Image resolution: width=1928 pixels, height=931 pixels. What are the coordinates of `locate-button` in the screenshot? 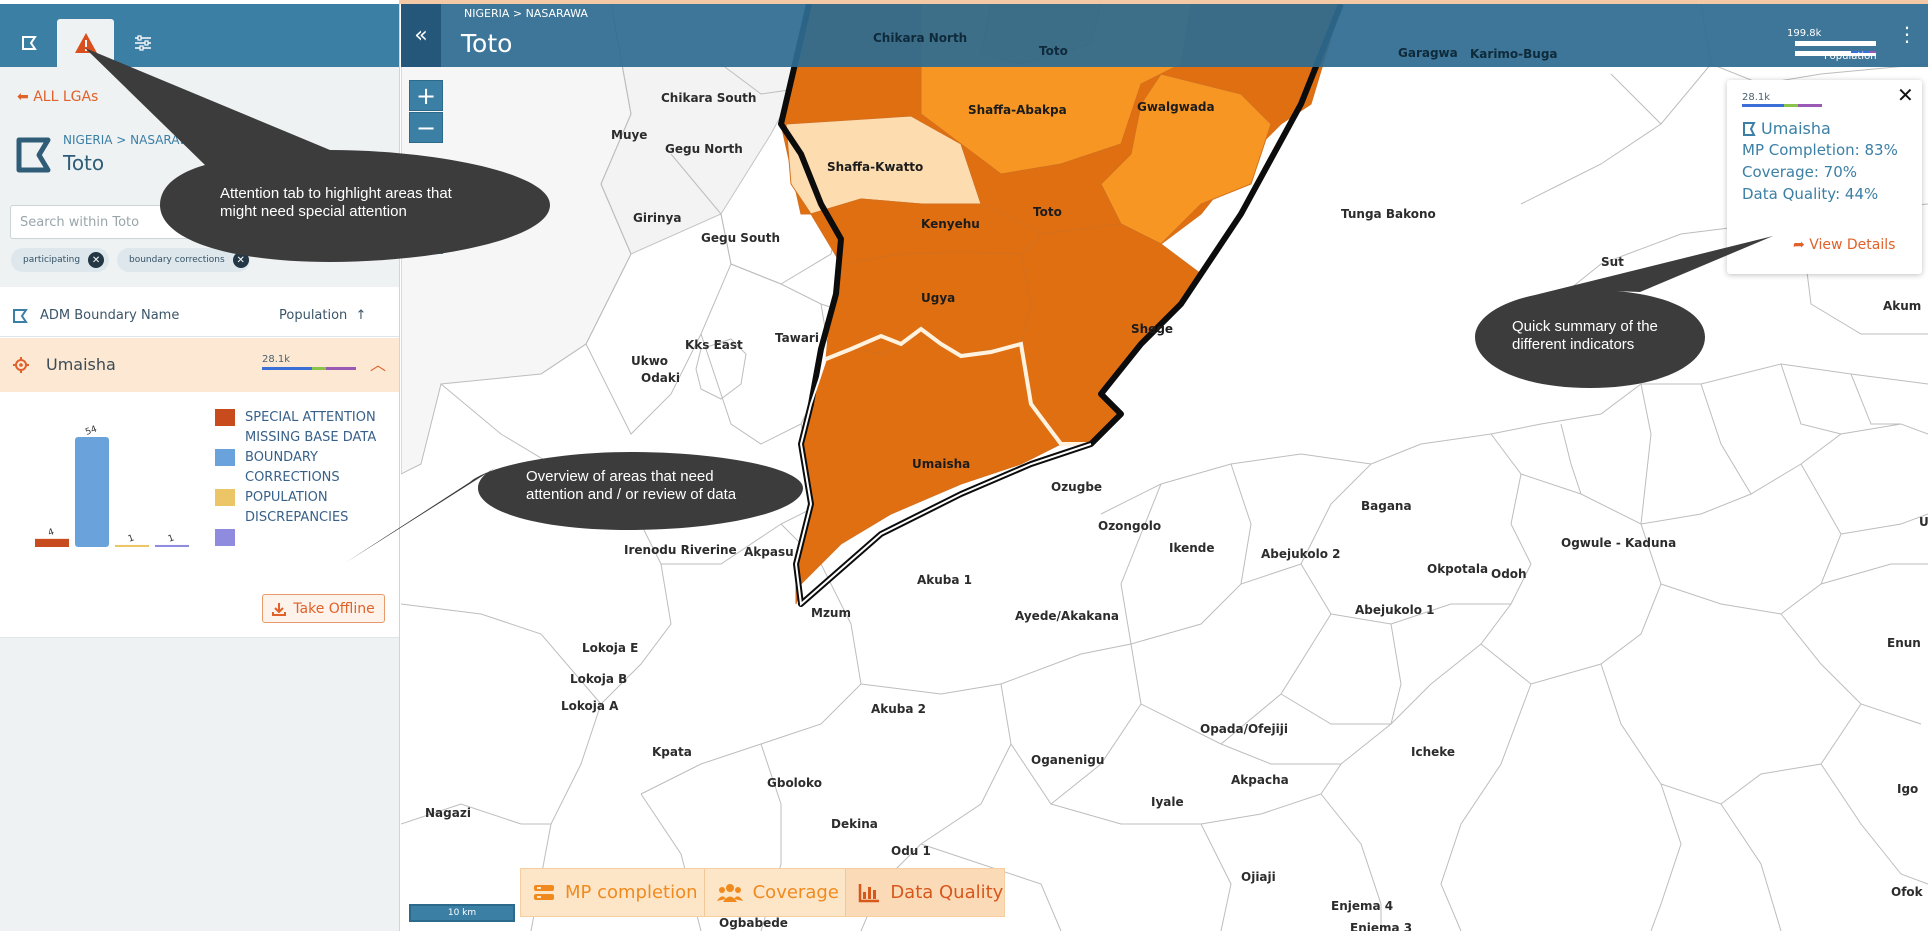 It's located at (426, 239).